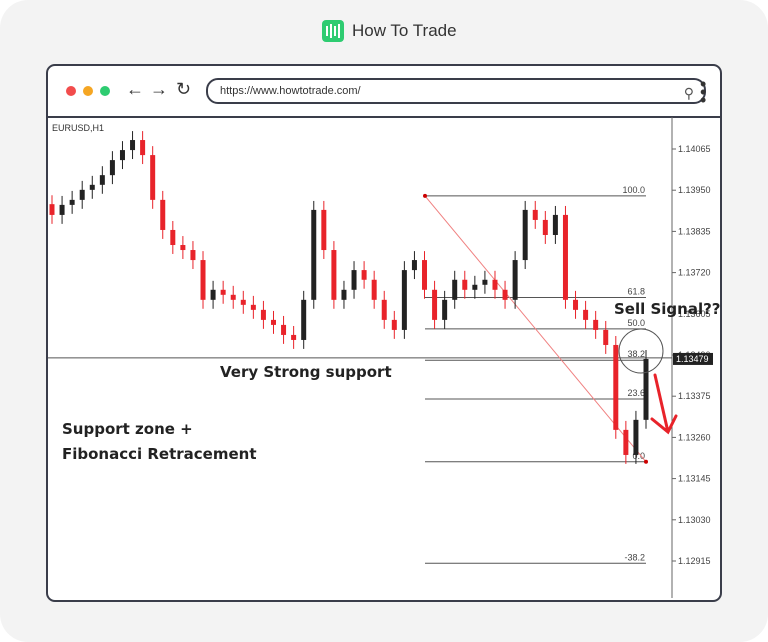 Image resolution: width=768 pixels, height=642 pixels. What do you see at coordinates (694, 231) in the screenshot?
I see `y-tick-label: 1.13835` at bounding box center [694, 231].